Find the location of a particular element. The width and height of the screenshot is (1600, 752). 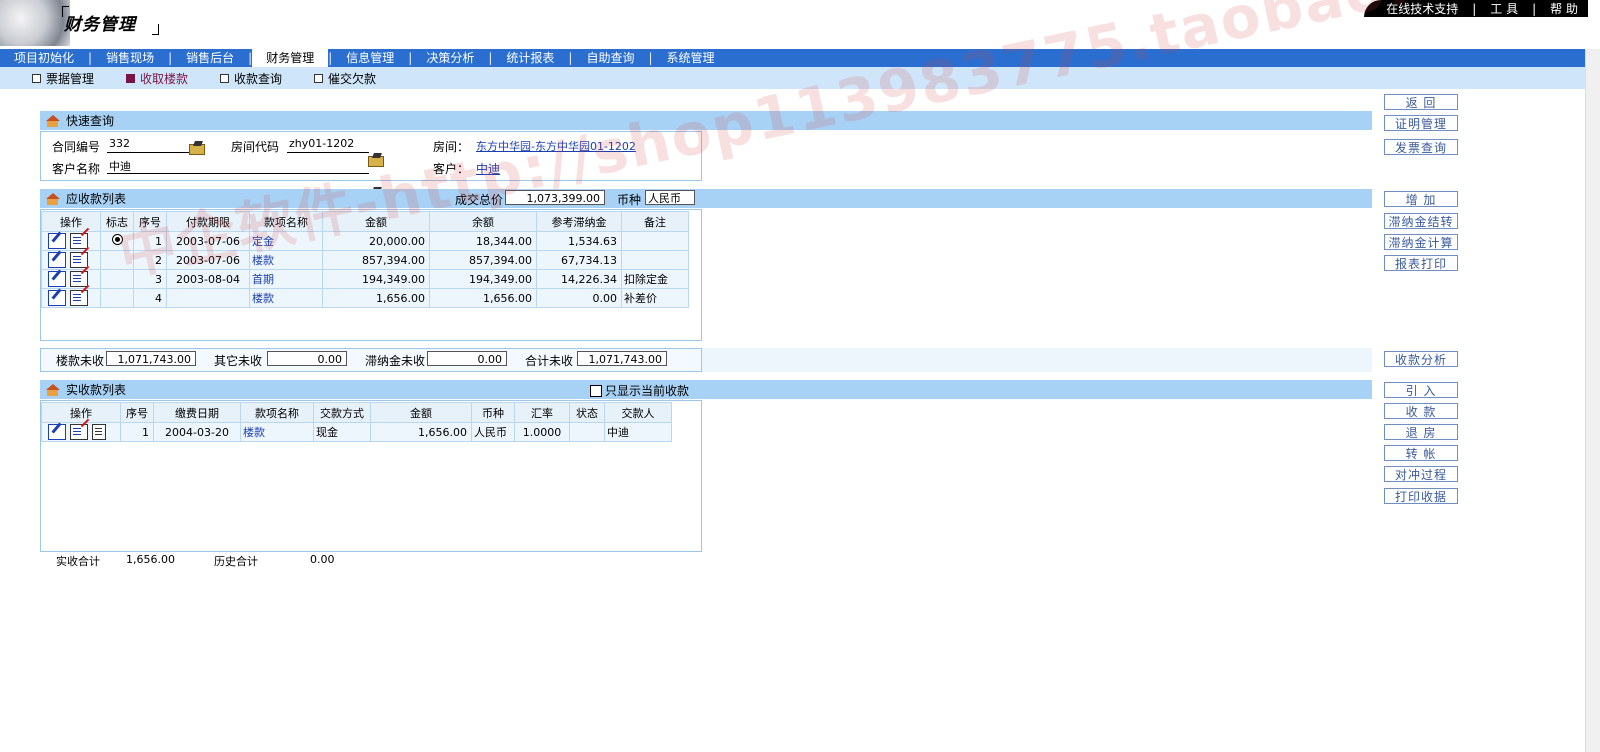

vertical-scrollbar is located at coordinates (1592, 400).